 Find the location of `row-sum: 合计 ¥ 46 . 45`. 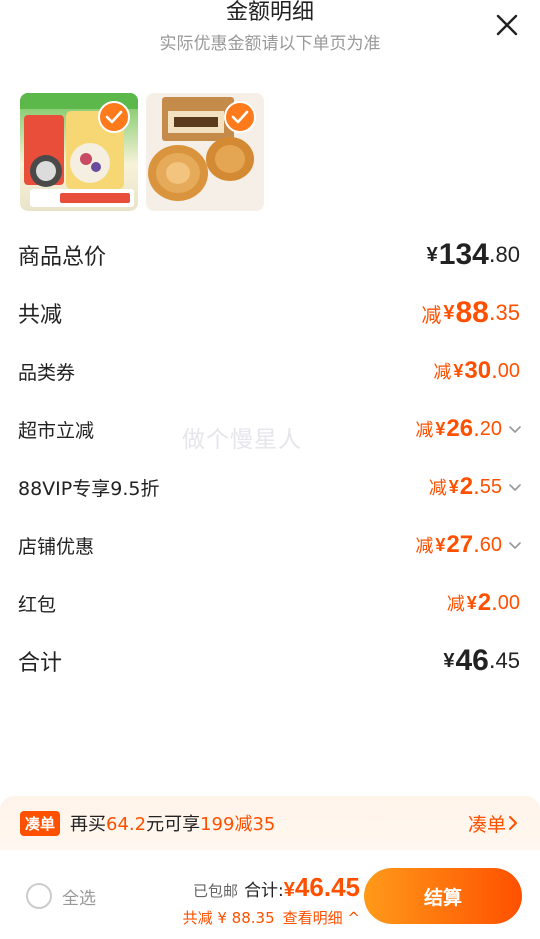

row-sum: 合计 ¥ 46 . 45 is located at coordinates (270, 661).